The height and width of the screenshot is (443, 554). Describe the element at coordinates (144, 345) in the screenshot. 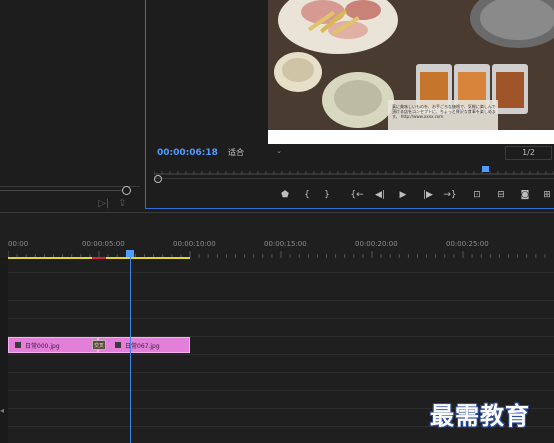

I see `timeline-clip: 日常067.jpg` at that location.